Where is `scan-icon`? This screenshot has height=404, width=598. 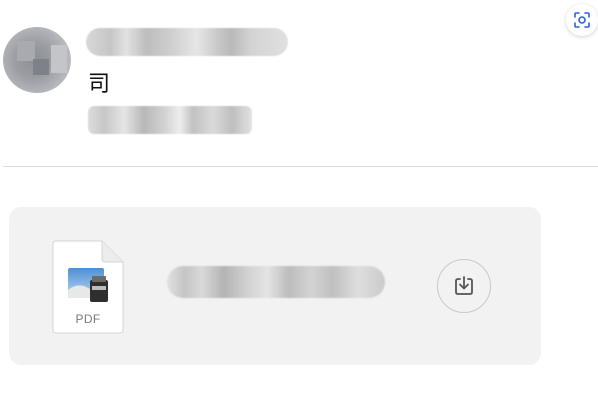 scan-icon is located at coordinates (582, 20).